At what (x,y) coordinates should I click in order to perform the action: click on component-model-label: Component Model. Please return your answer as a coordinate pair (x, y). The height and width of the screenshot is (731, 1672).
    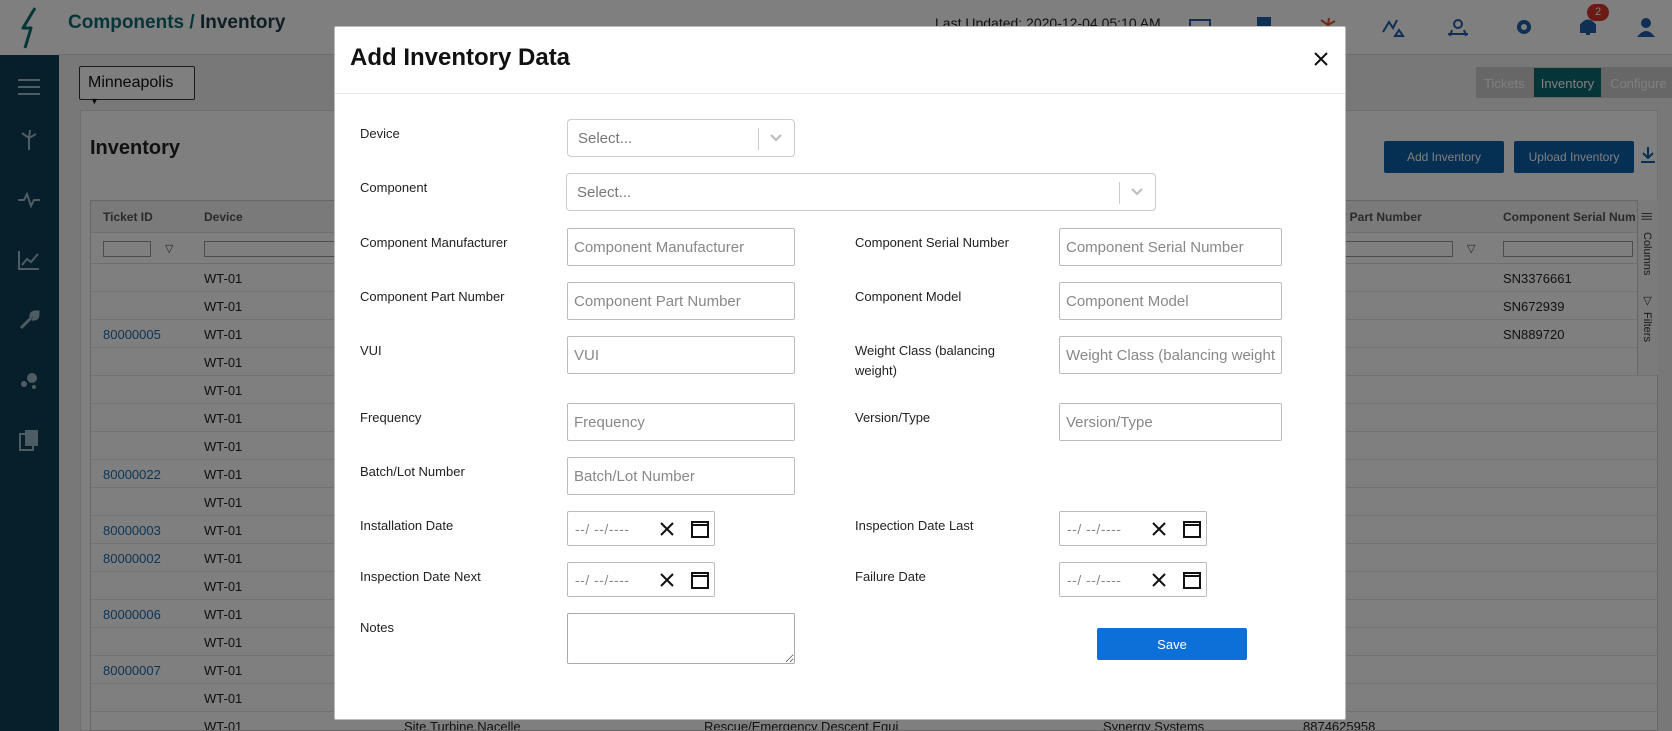
    Looking at the image, I should click on (908, 296).